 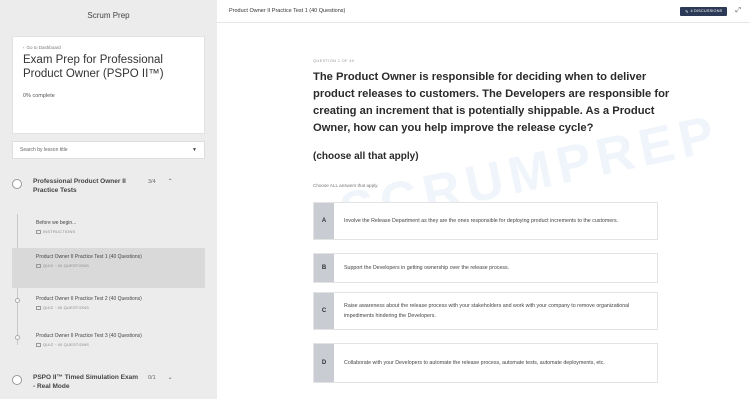 I want to click on option-letter: D, so click(x=324, y=363).